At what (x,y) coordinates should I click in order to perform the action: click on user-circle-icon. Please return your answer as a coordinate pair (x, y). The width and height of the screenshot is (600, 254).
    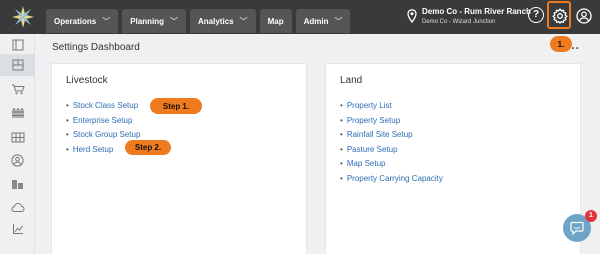
    Looking at the image, I should click on (584, 16).